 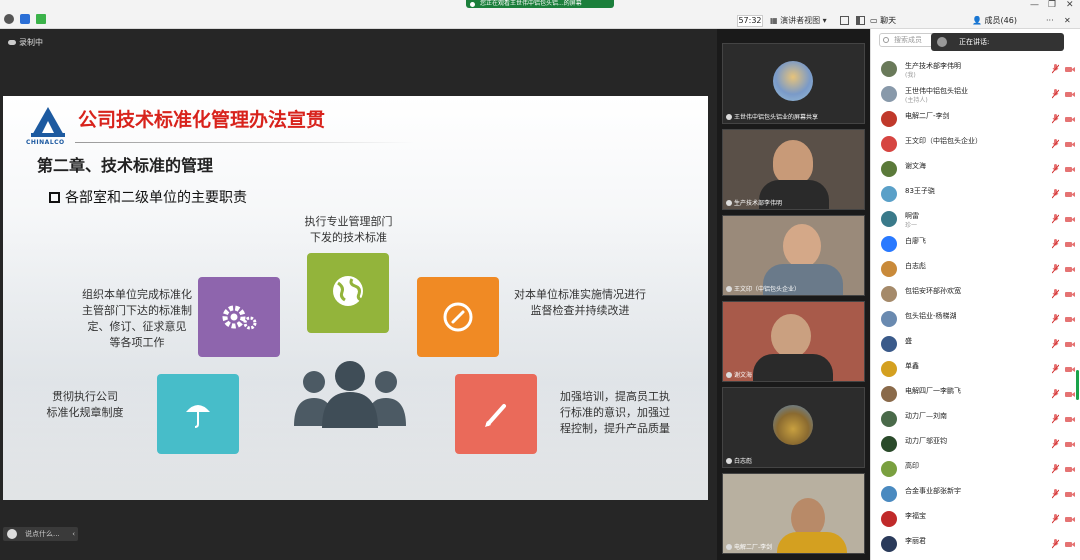 I want to click on compass-icon, so click(x=458, y=317).